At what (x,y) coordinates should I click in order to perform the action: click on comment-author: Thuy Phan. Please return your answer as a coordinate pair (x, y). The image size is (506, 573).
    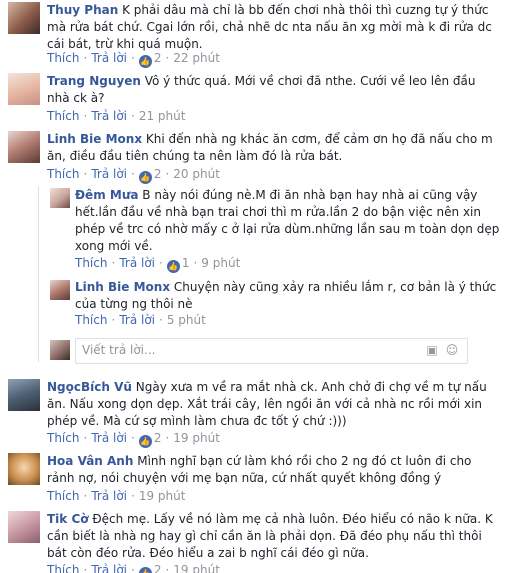
    Looking at the image, I should click on (82, 10).